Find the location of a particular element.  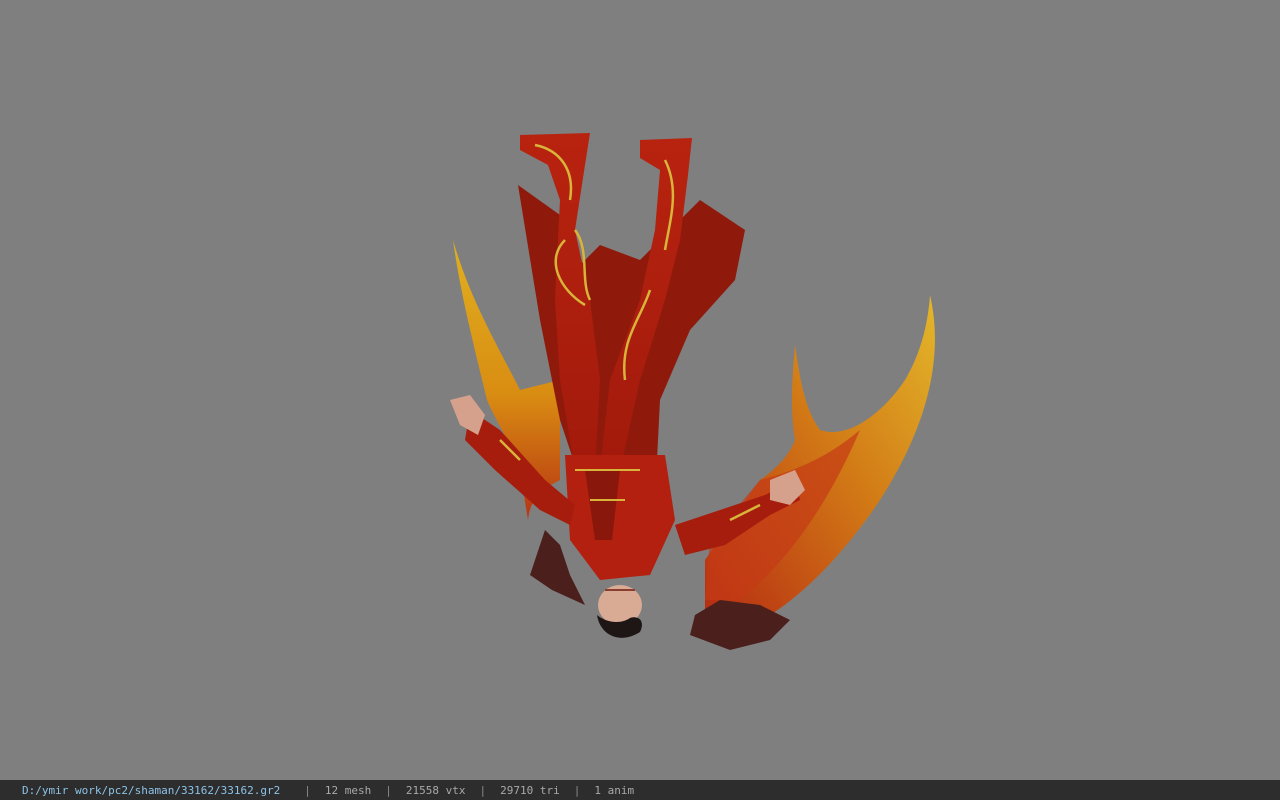

torso is located at coordinates (620, 517).